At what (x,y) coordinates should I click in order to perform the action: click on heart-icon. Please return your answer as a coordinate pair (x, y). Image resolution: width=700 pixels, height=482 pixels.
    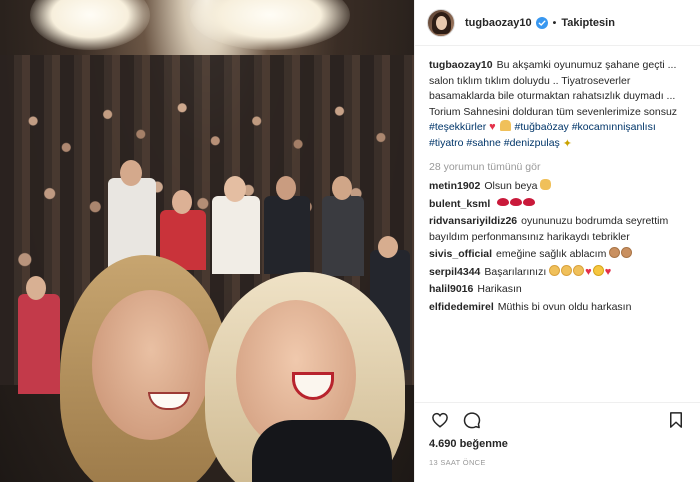
    Looking at the image, I should click on (440, 420).